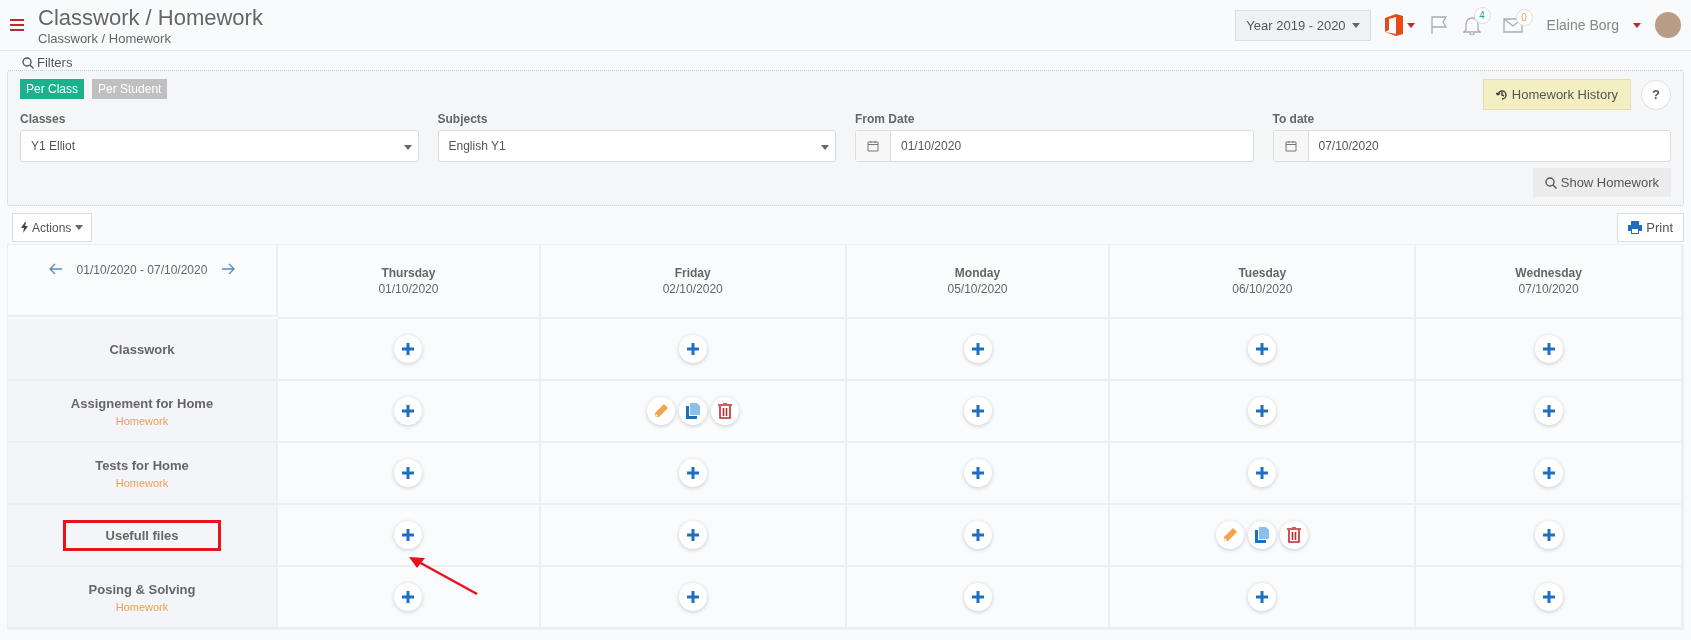 This screenshot has height=640, width=1691. I want to click on page-title: Classwork / Homework, so click(151, 17).